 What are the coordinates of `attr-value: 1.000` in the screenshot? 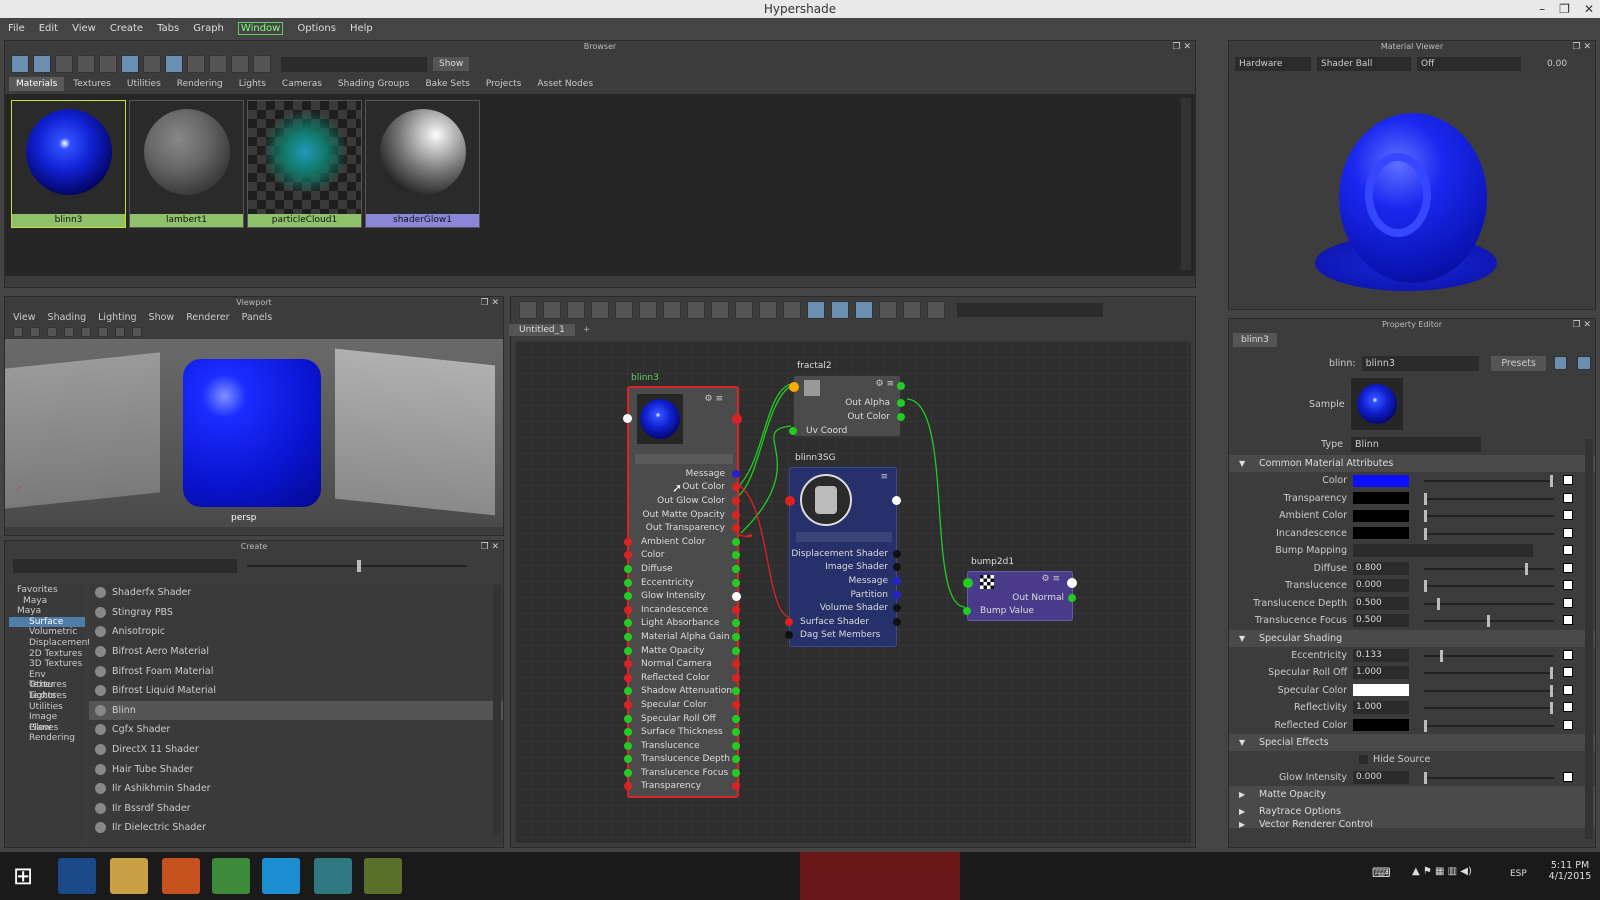 It's located at (1381, 673).